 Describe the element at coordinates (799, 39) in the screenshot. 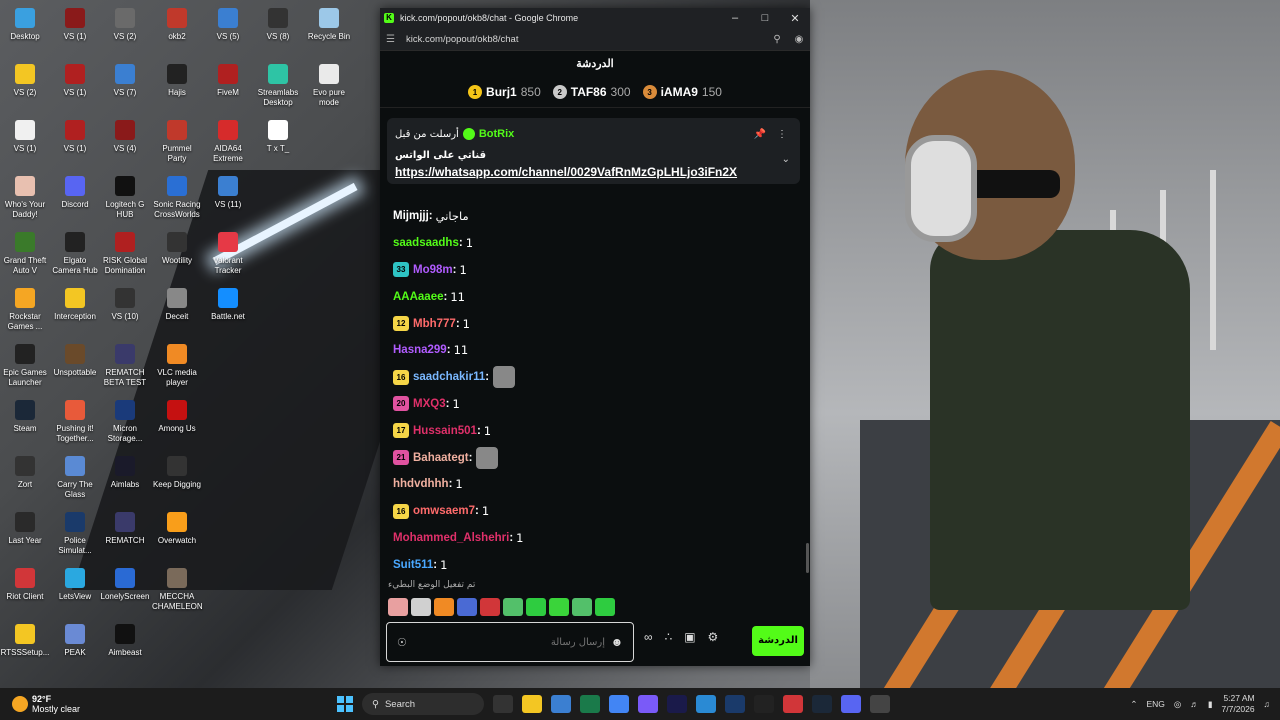

I see `eye-off-icon: ◉` at that location.